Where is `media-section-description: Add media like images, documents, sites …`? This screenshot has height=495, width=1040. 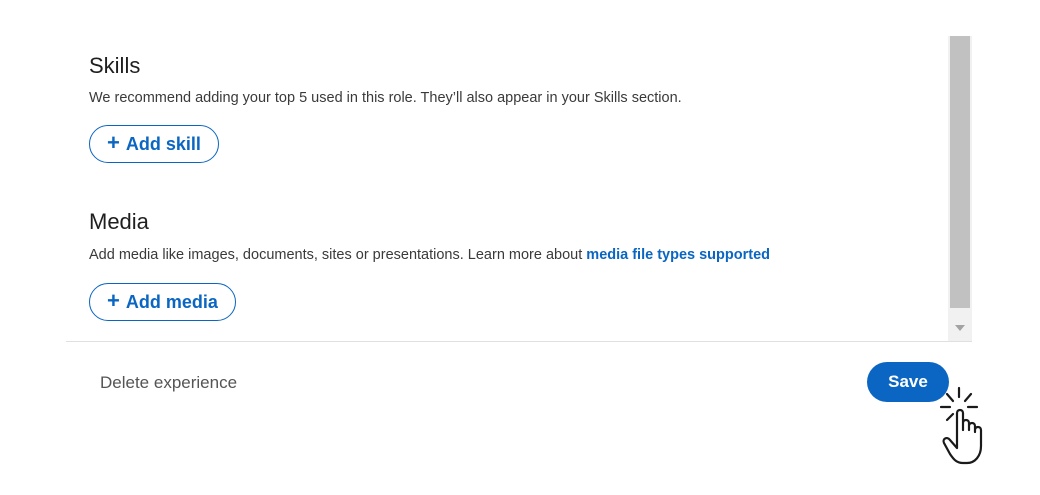
media-section-description: Add media like images, documents, sites … is located at coordinates (429, 255).